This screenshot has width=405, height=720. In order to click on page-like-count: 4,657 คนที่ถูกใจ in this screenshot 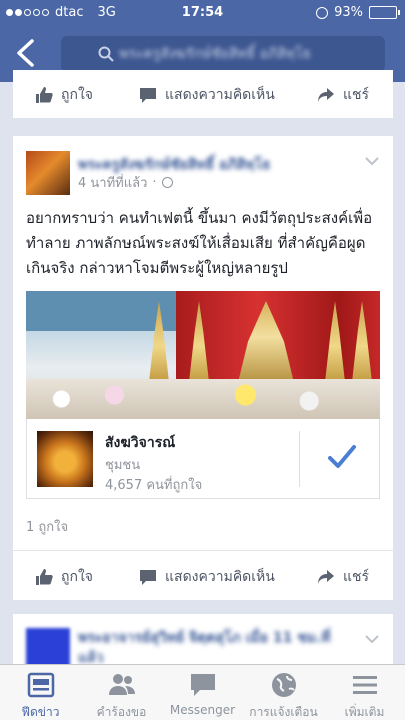, I will do `click(154, 485)`.